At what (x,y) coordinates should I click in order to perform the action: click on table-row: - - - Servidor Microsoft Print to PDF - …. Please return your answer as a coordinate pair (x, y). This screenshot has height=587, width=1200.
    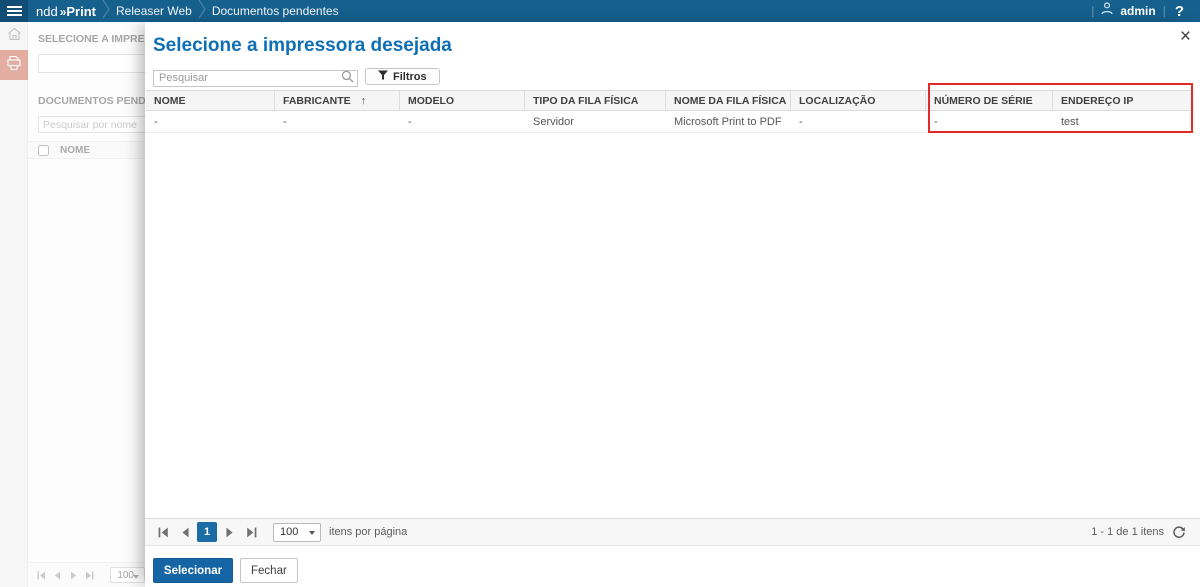
    Looking at the image, I should click on (670, 122).